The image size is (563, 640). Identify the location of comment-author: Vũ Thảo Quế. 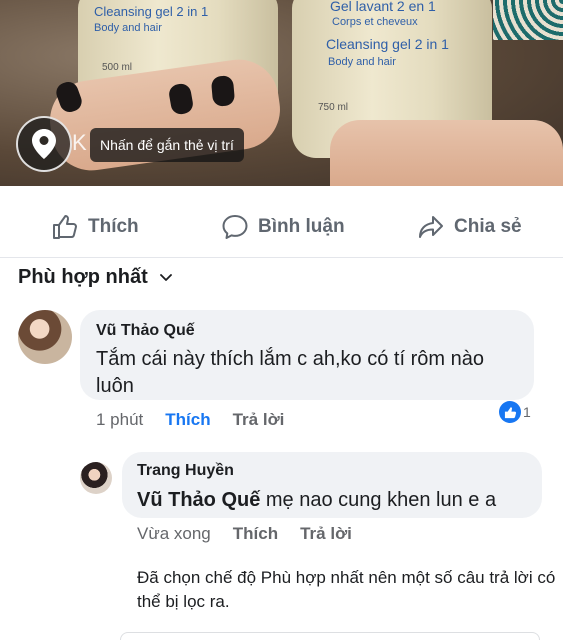
(145, 331).